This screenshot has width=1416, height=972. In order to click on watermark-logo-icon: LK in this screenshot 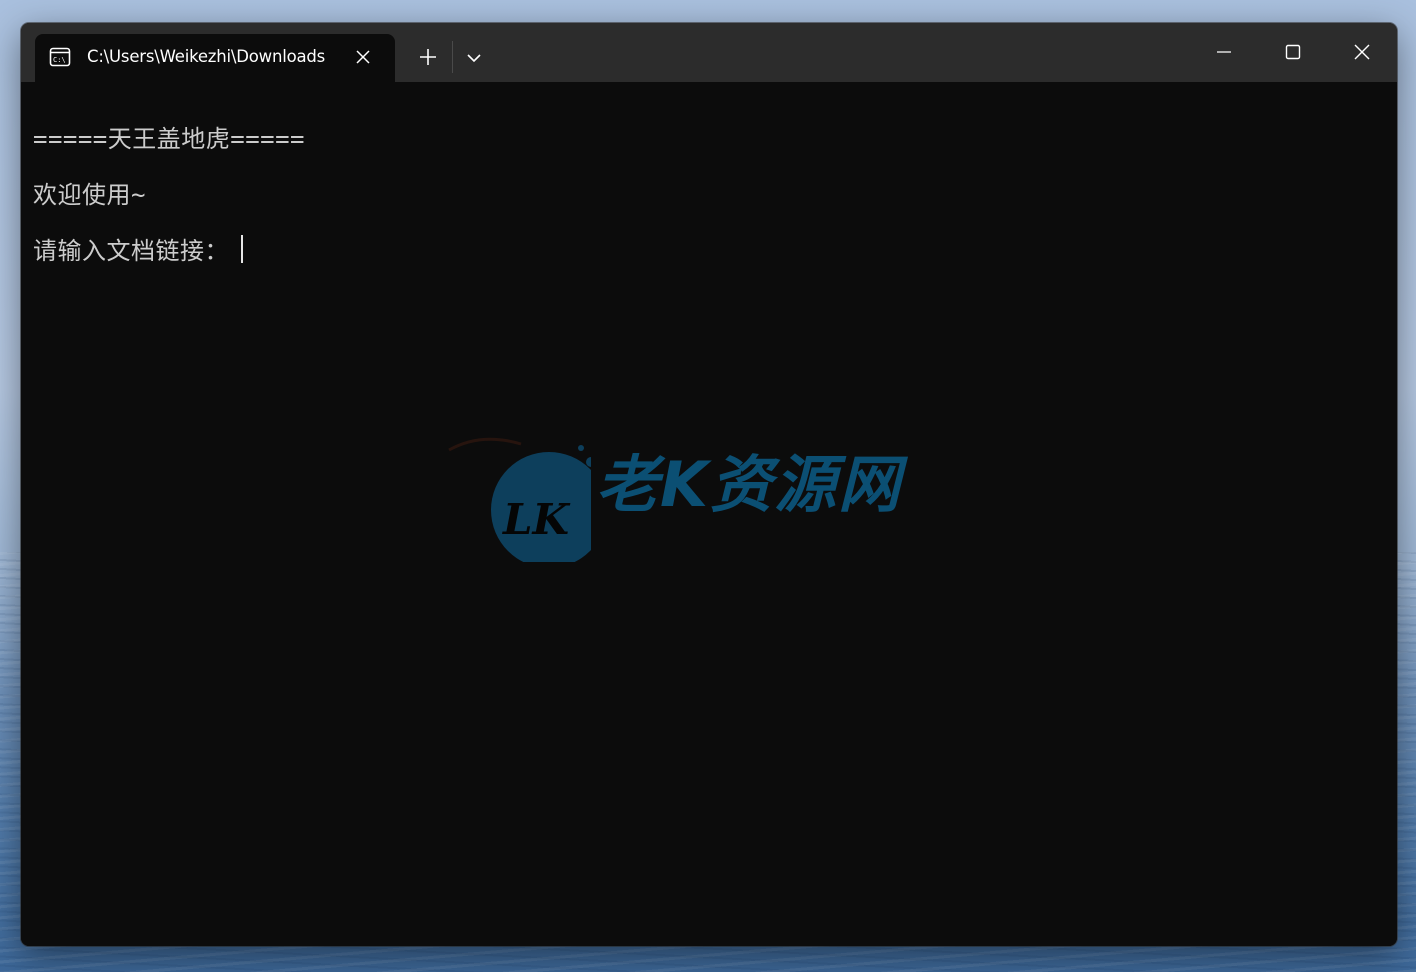, I will do `click(519, 499)`.